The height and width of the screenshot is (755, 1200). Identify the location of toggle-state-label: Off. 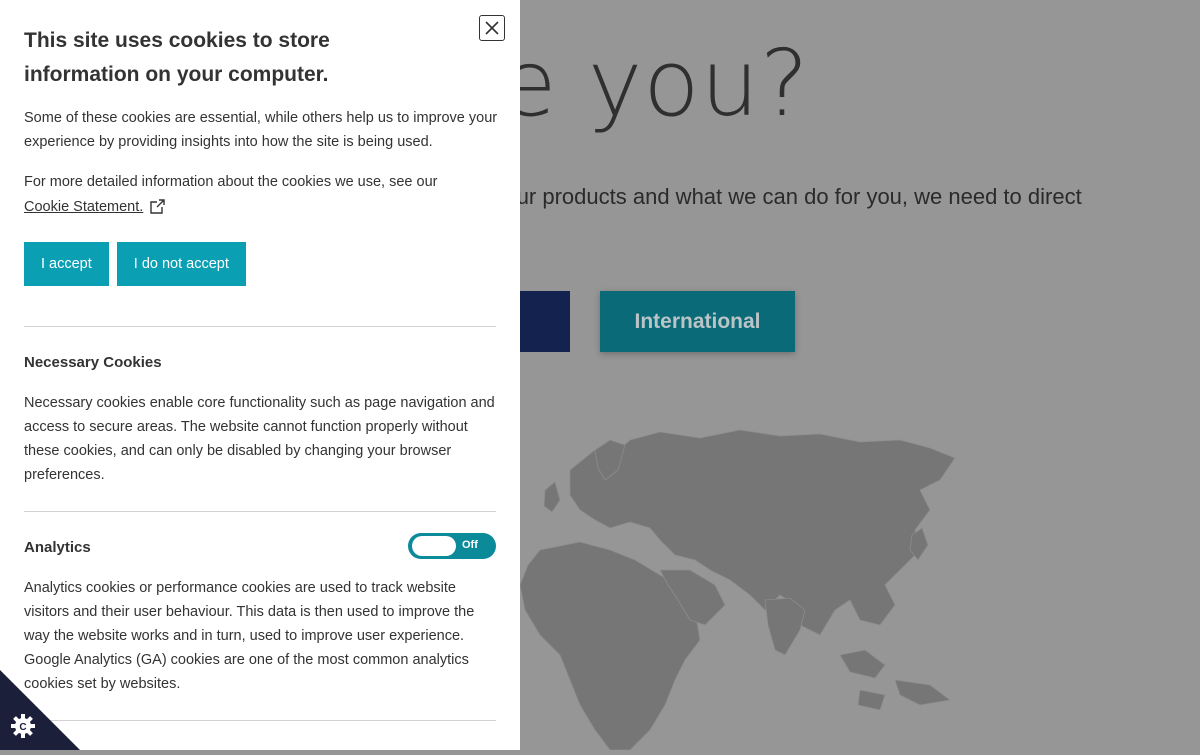
(470, 545).